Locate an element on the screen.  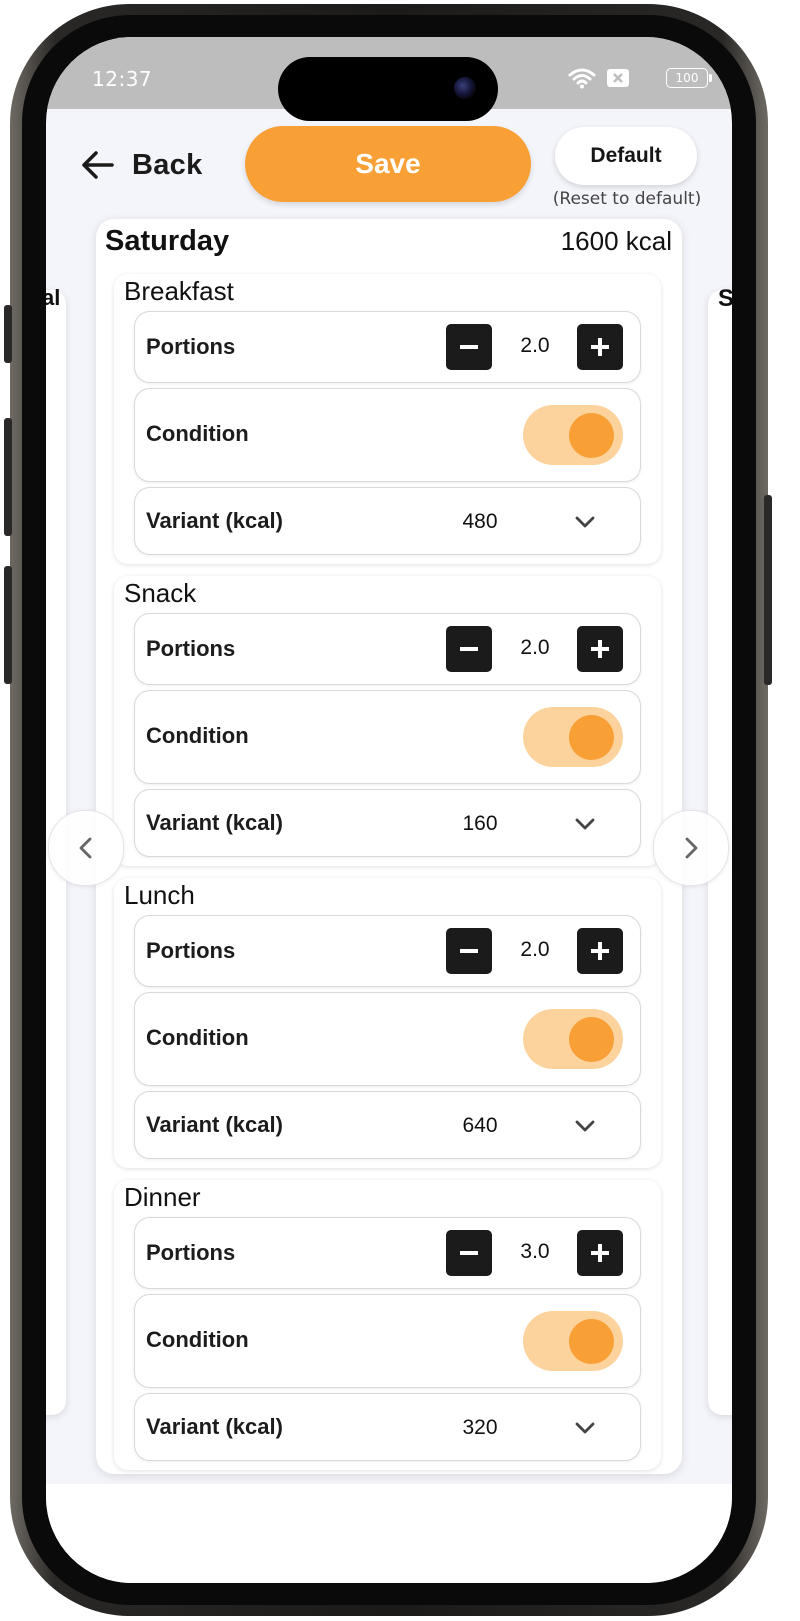
variant-row: Variant (kcal) 480 is located at coordinates (387, 521).